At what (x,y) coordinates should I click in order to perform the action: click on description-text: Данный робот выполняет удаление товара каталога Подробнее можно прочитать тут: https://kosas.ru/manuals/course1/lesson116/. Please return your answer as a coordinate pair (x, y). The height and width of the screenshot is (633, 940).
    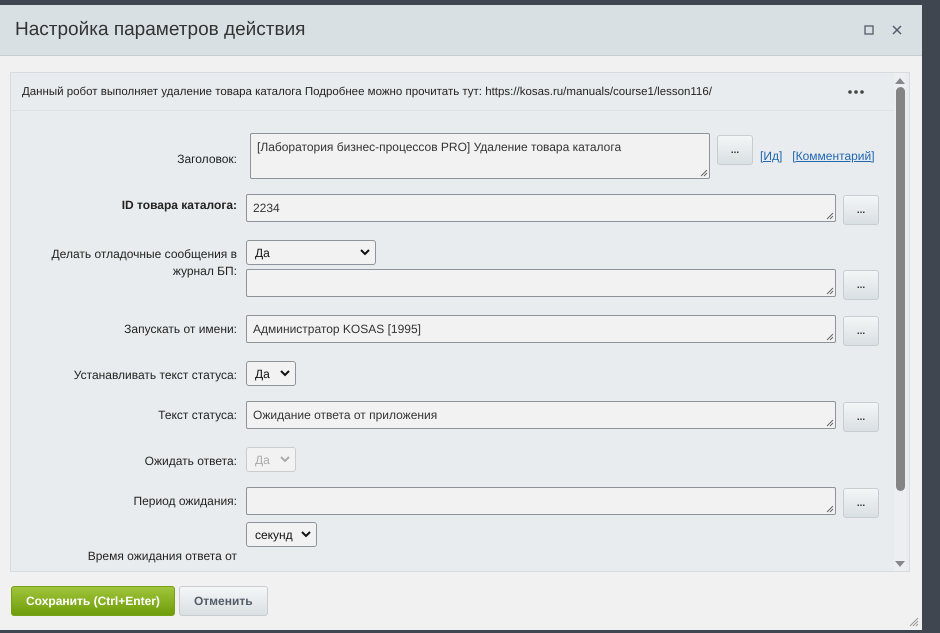
    Looking at the image, I should click on (367, 92).